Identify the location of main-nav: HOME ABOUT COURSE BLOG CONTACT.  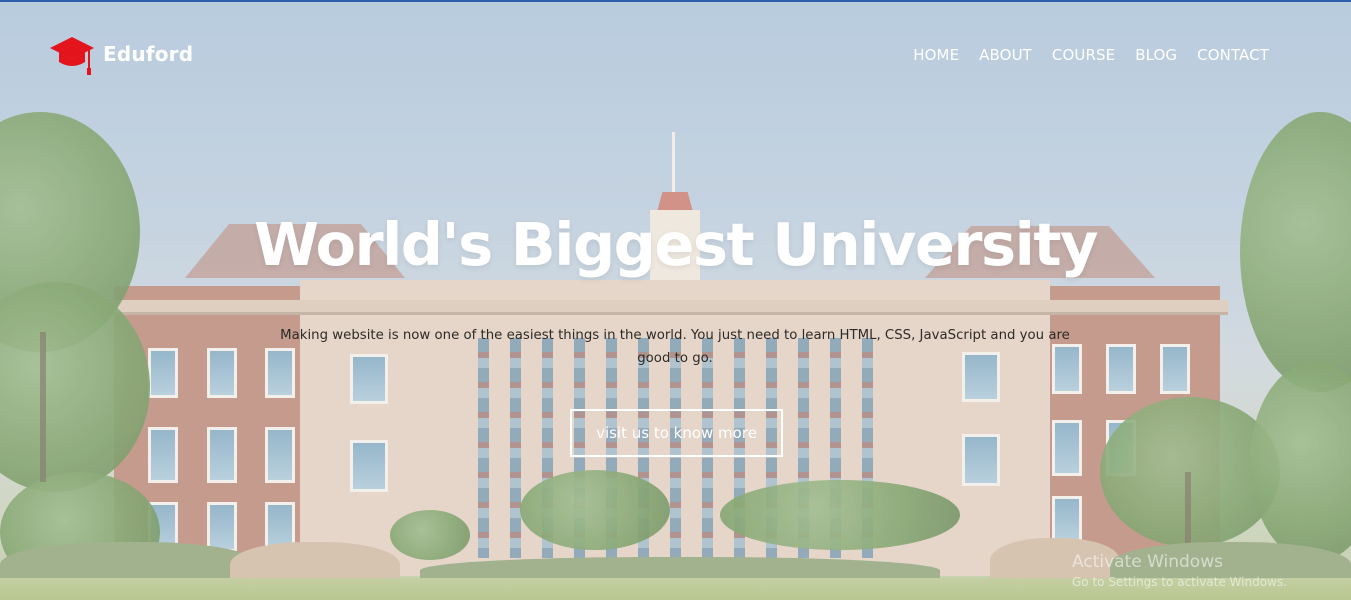
(1091, 55).